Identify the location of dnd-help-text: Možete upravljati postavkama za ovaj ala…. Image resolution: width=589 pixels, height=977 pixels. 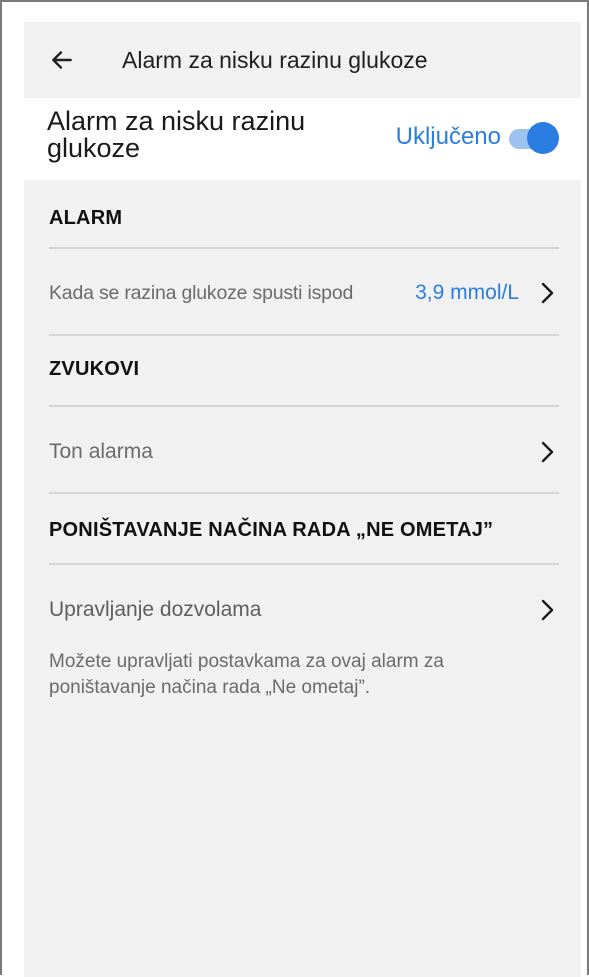
(246, 674).